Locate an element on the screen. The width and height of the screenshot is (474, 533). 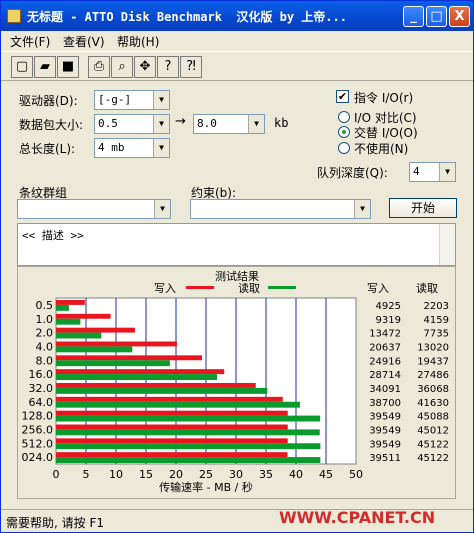
legend-read-label: 读取 is located at coordinates (249, 288).